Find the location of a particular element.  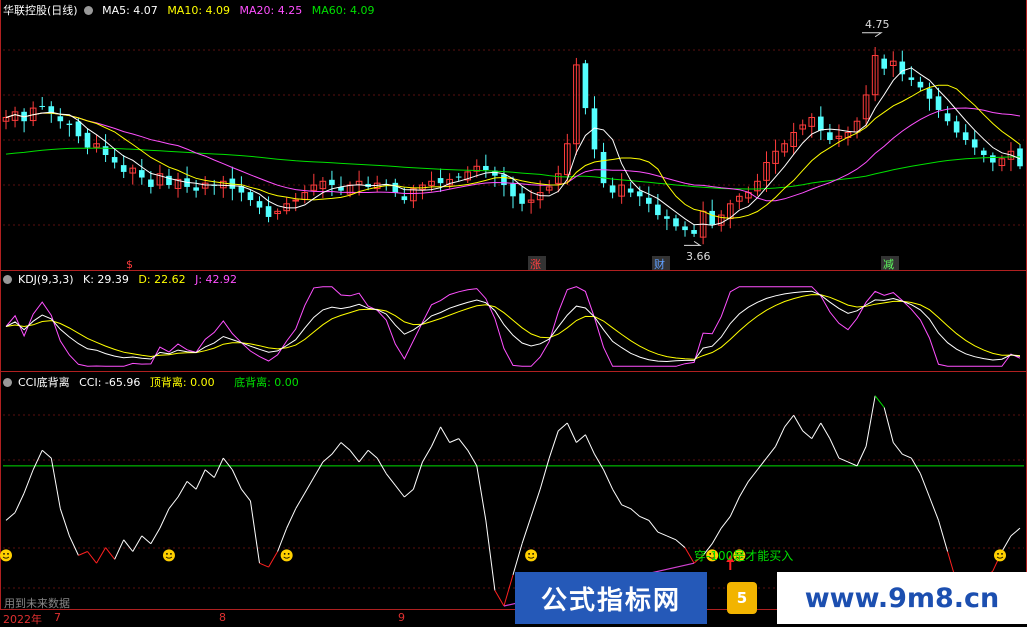

candle-body-up is located at coordinates (296, 200).